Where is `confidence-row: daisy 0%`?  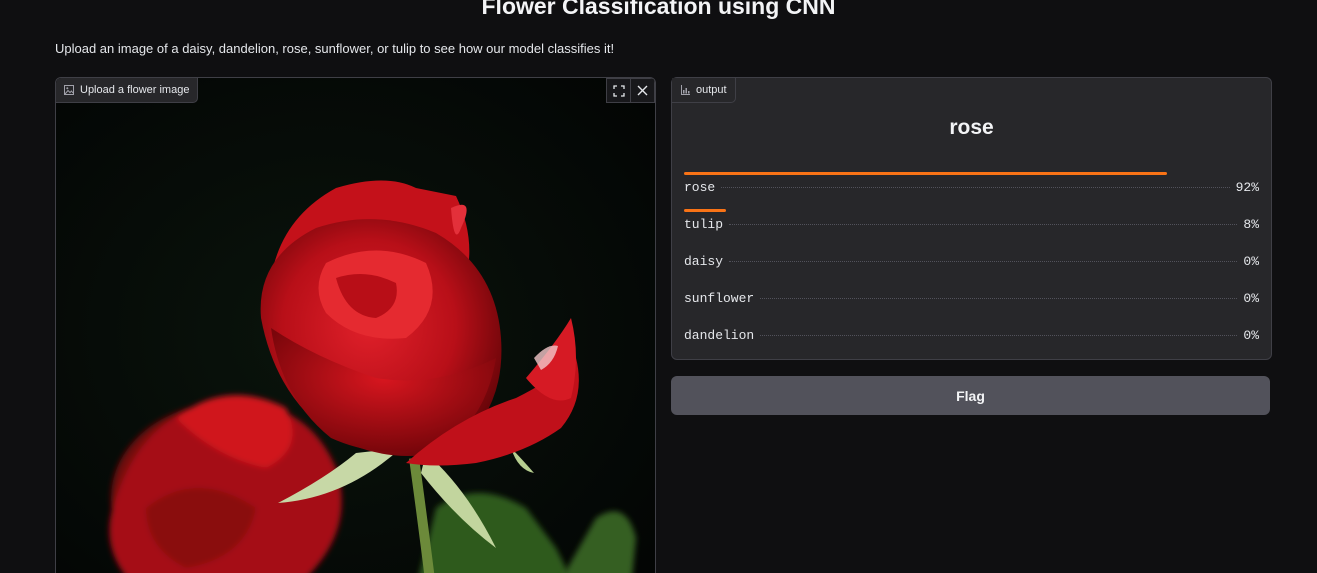 confidence-row: daisy 0% is located at coordinates (971, 264).